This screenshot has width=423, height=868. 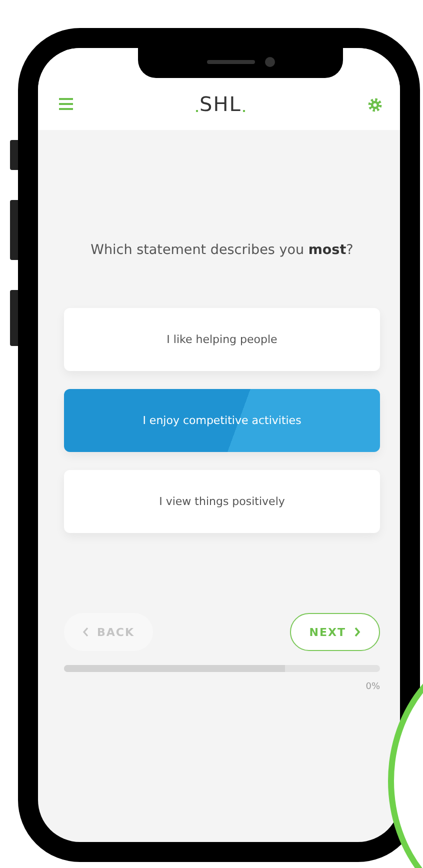 I want to click on answer-option: I like helping people, so click(x=222, y=339).